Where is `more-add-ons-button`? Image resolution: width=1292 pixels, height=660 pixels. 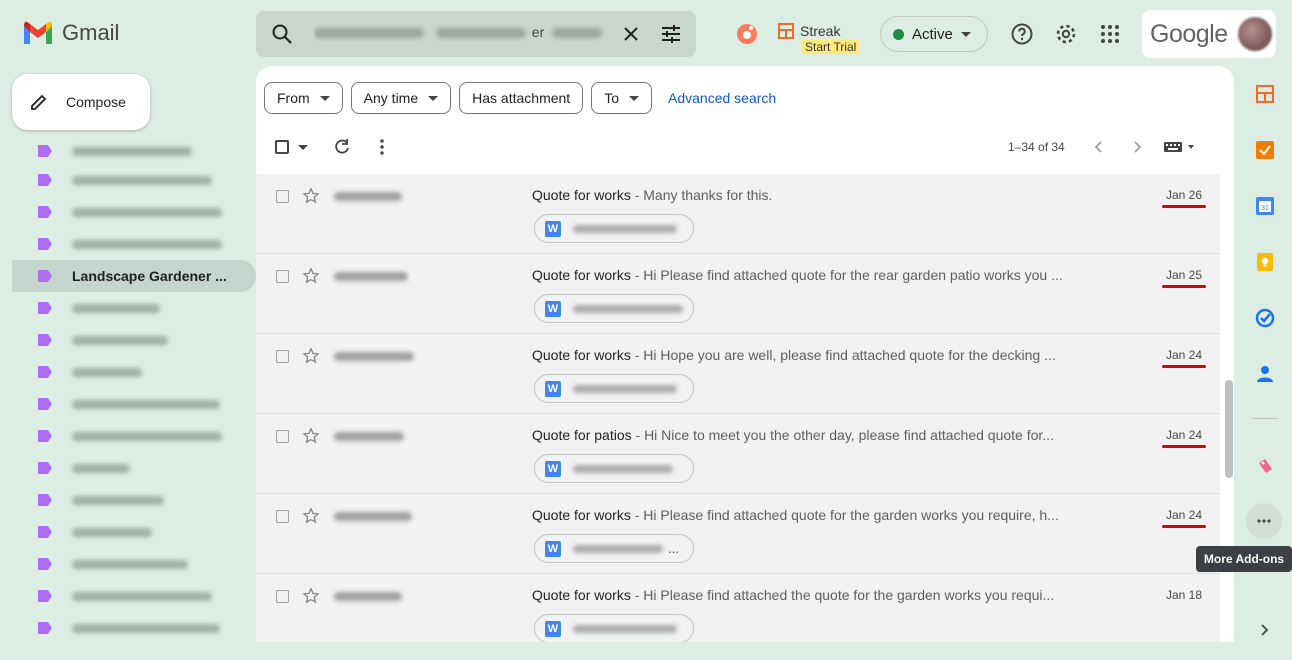
more-add-ons-button is located at coordinates (1264, 521).